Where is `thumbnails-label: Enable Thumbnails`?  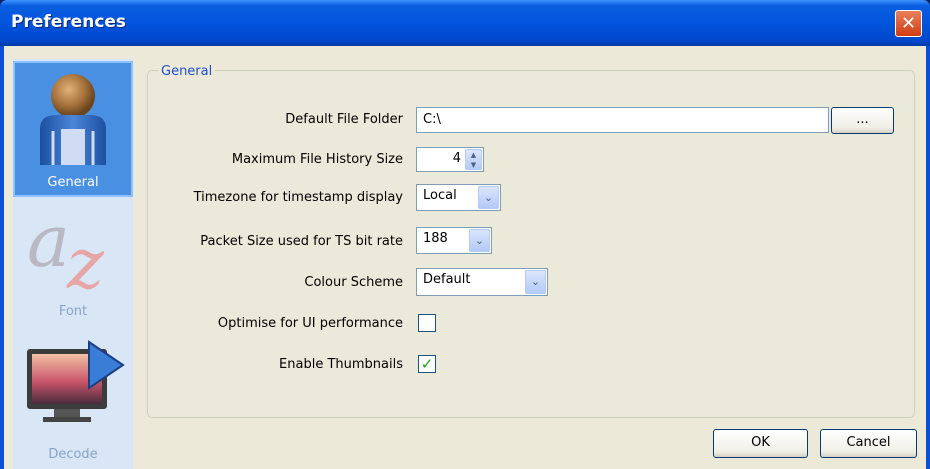
thumbnails-label: Enable Thumbnails is located at coordinates (341, 364).